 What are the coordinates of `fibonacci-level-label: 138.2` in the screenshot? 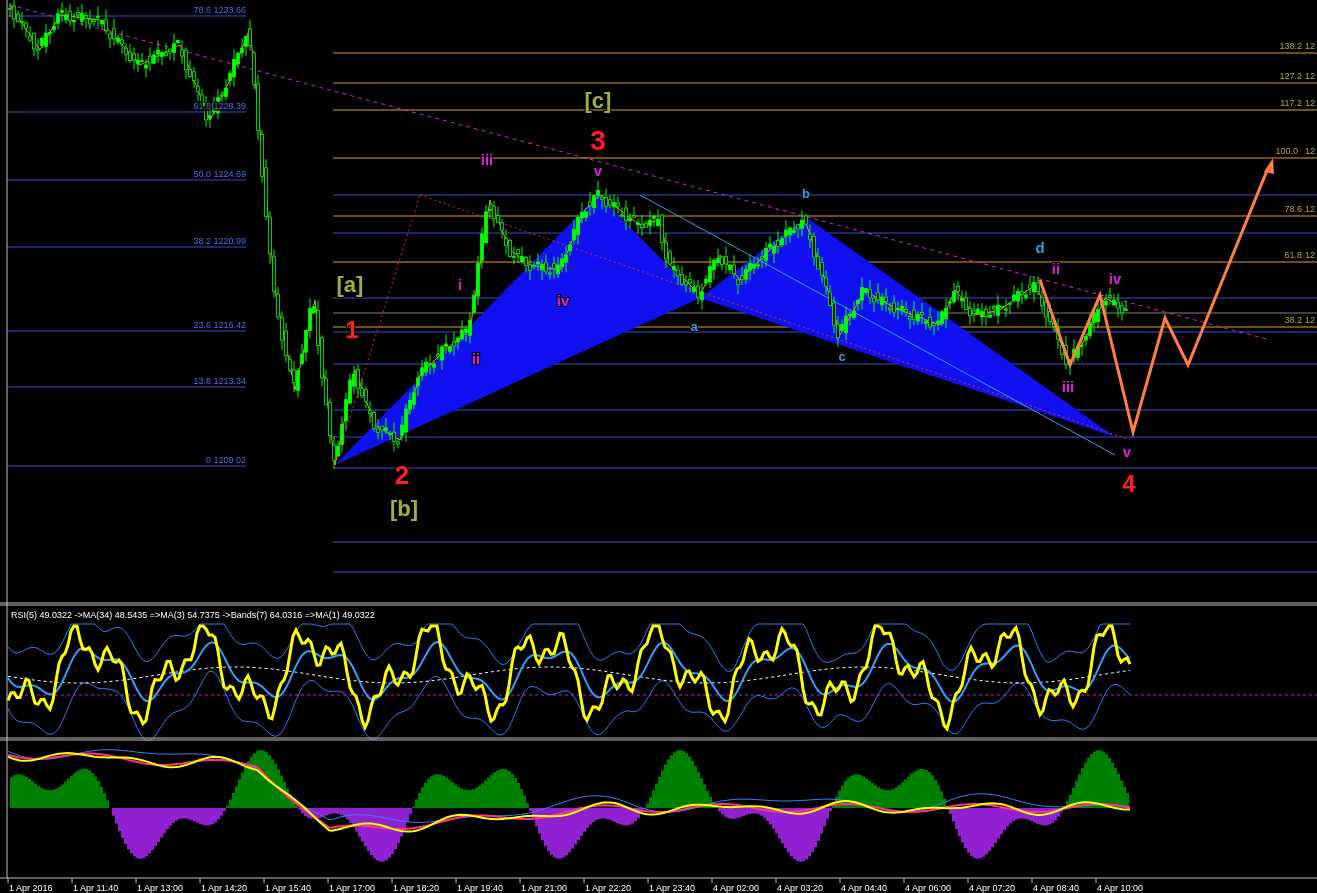 It's located at (1290, 46).